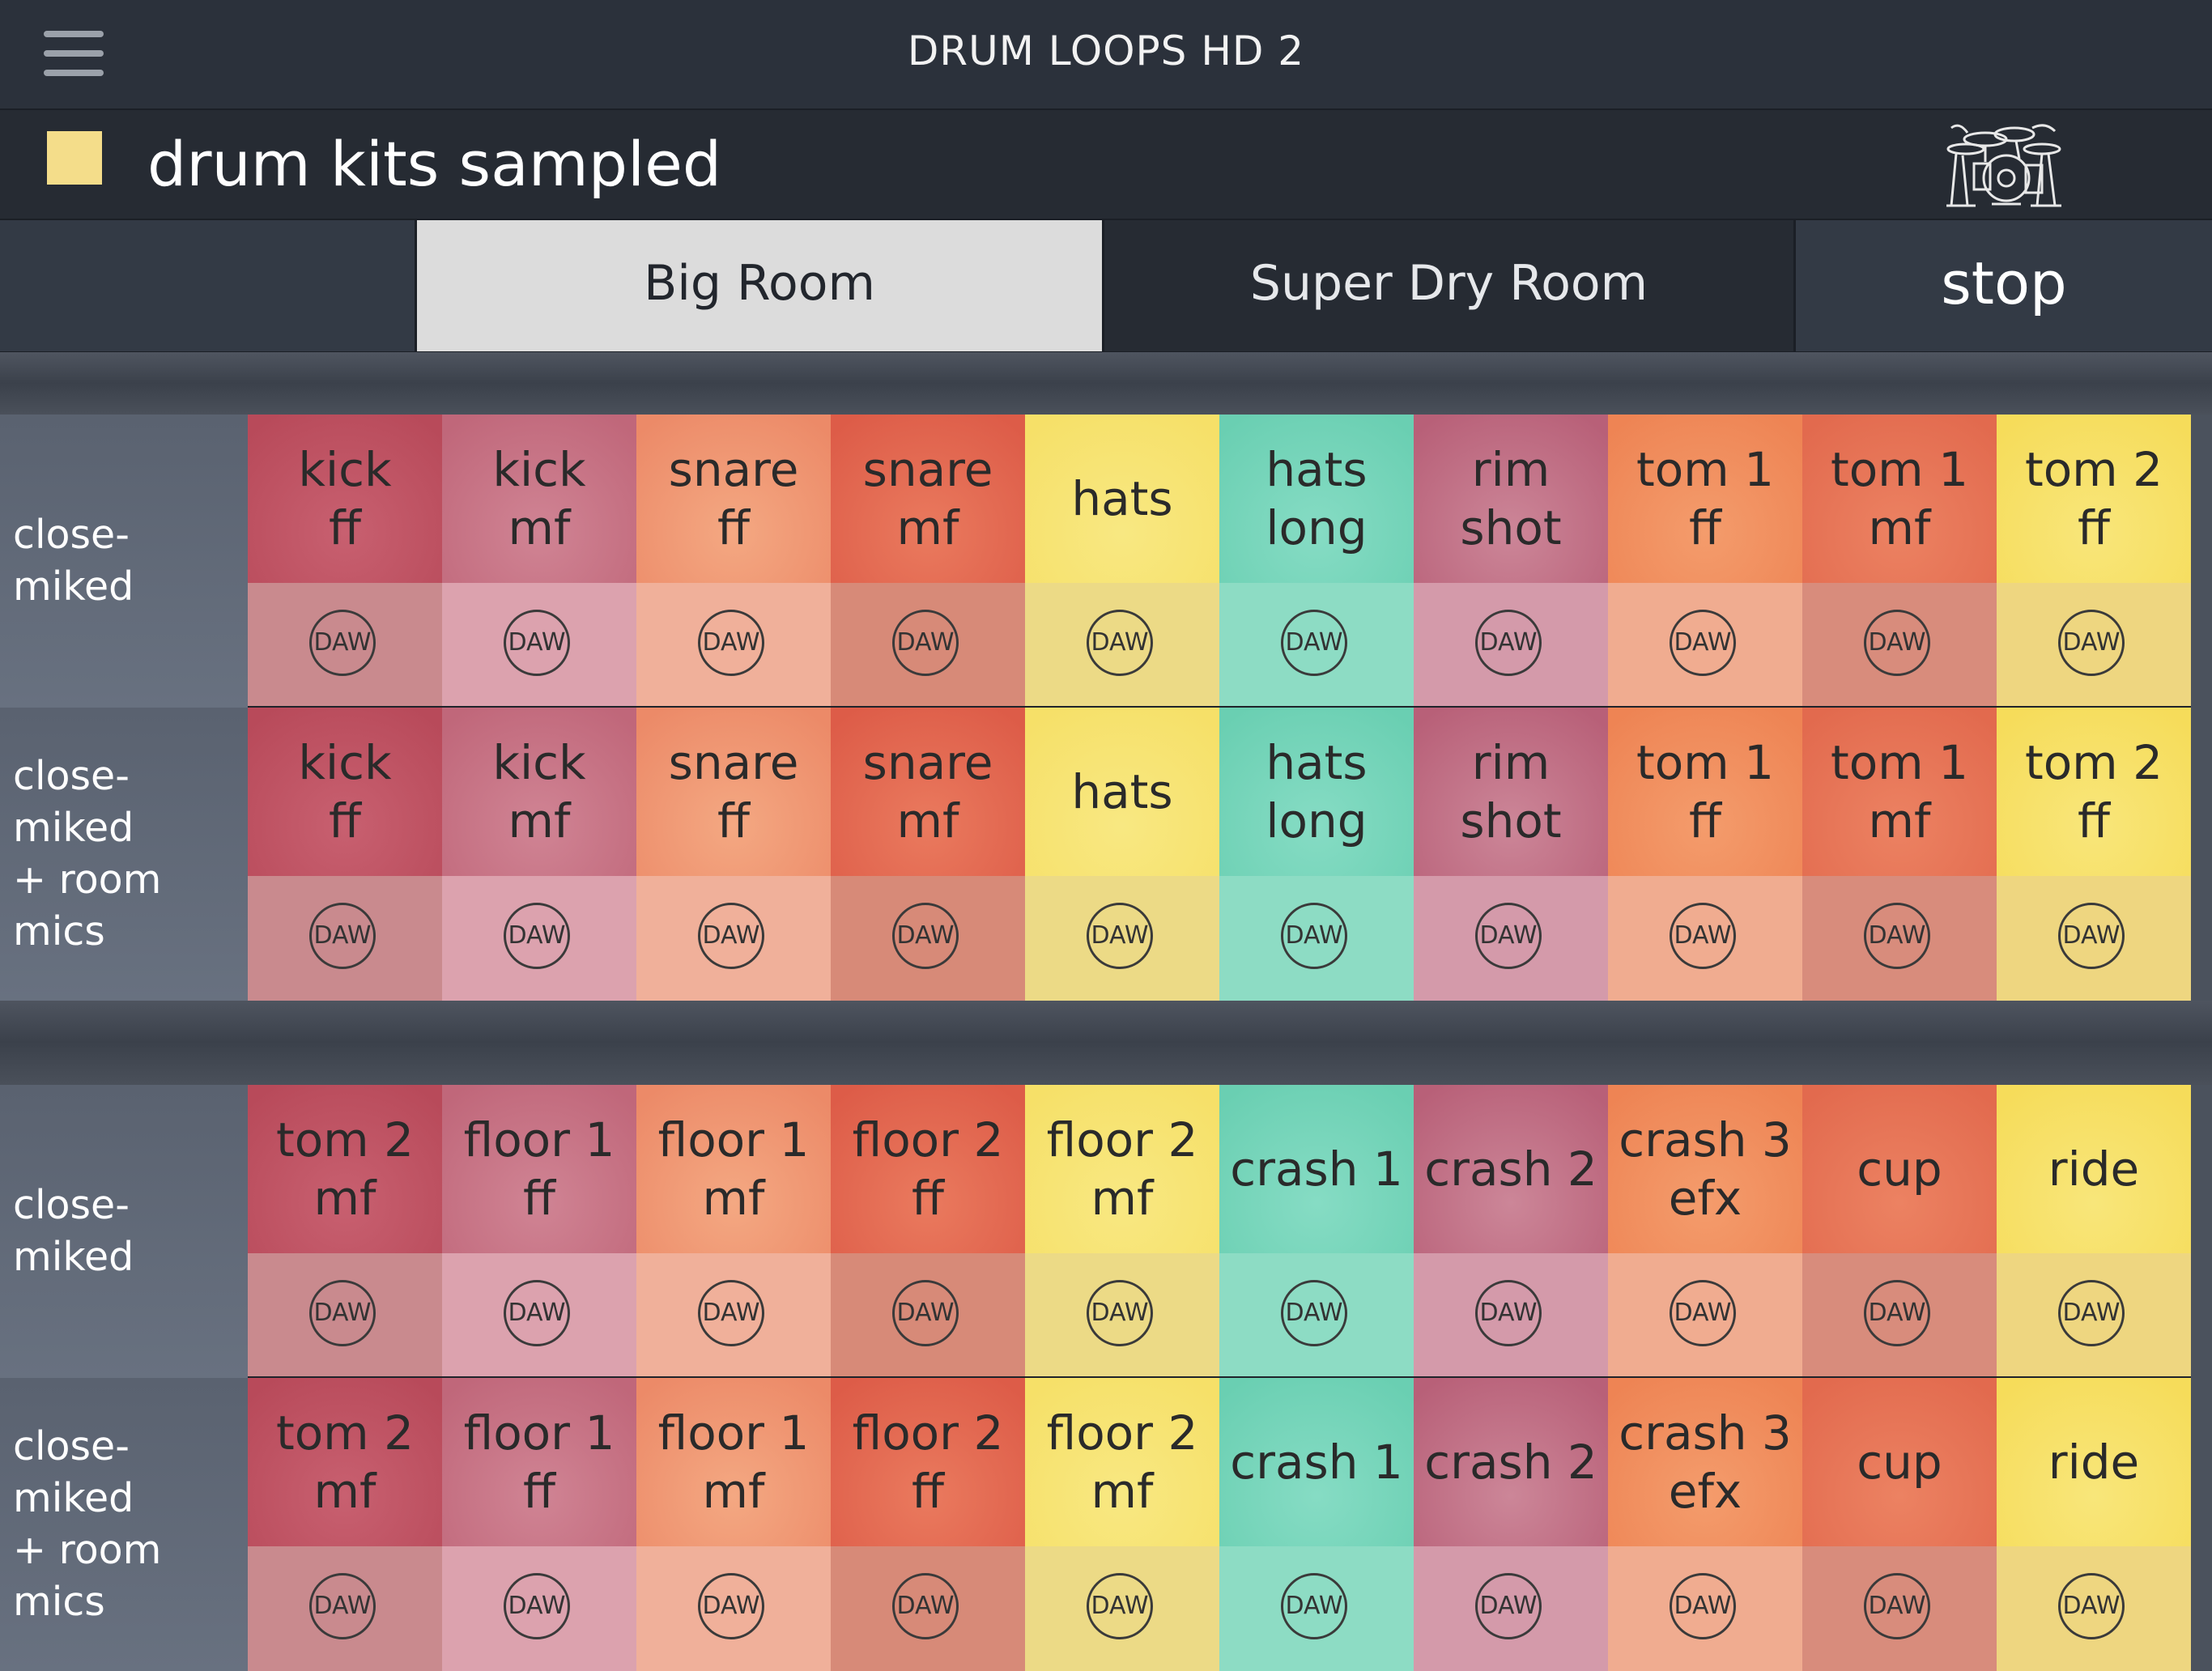 This screenshot has width=2212, height=1671. Describe the element at coordinates (124, 1524) in the screenshot. I see `row-label: close-miked + room mics` at that location.